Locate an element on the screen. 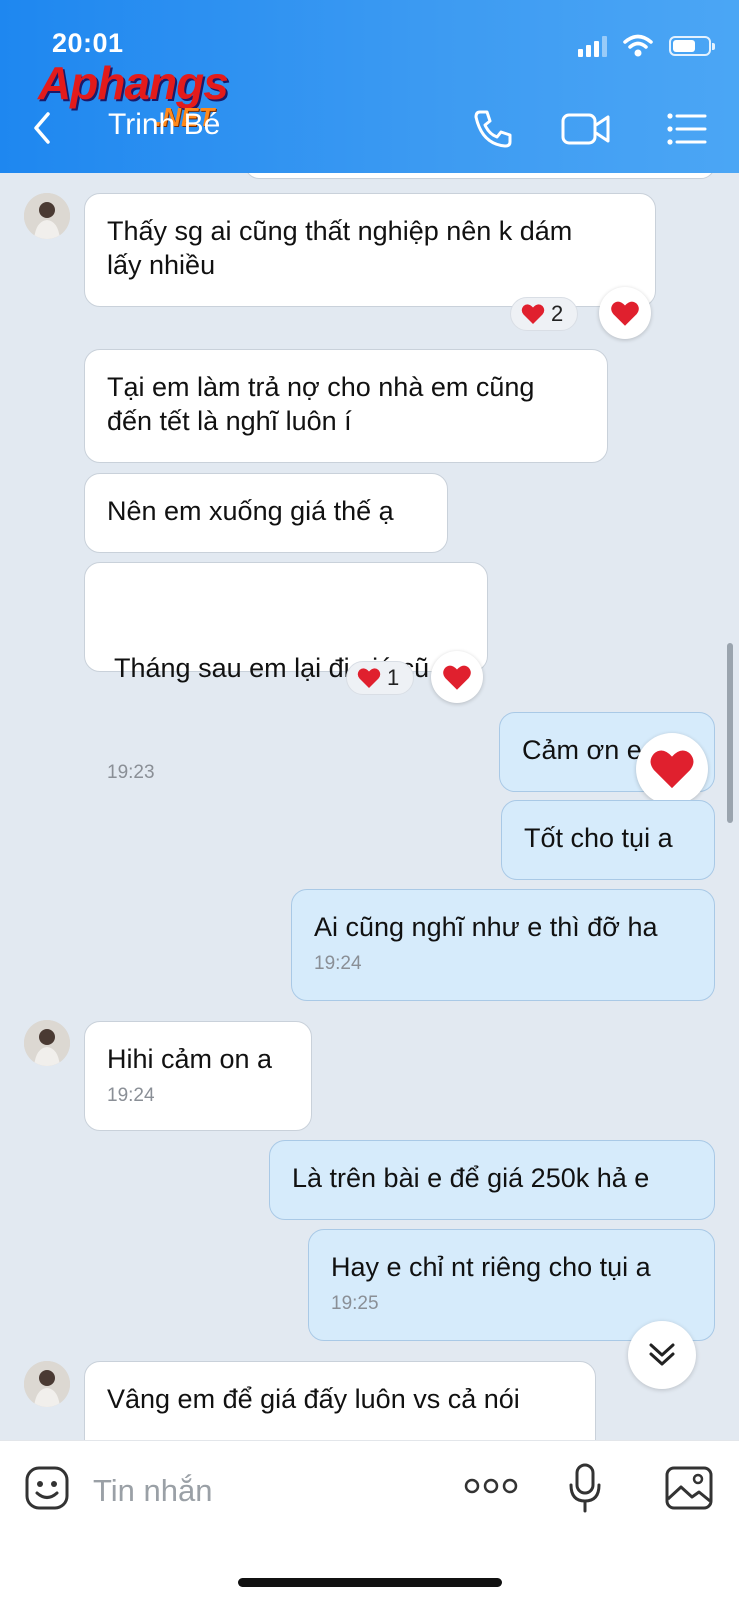 This screenshot has height=1601, width=739. message-bubble-incoming: Vâng em để giá đấy luôn vs cả nói is located at coordinates (340, 1400).